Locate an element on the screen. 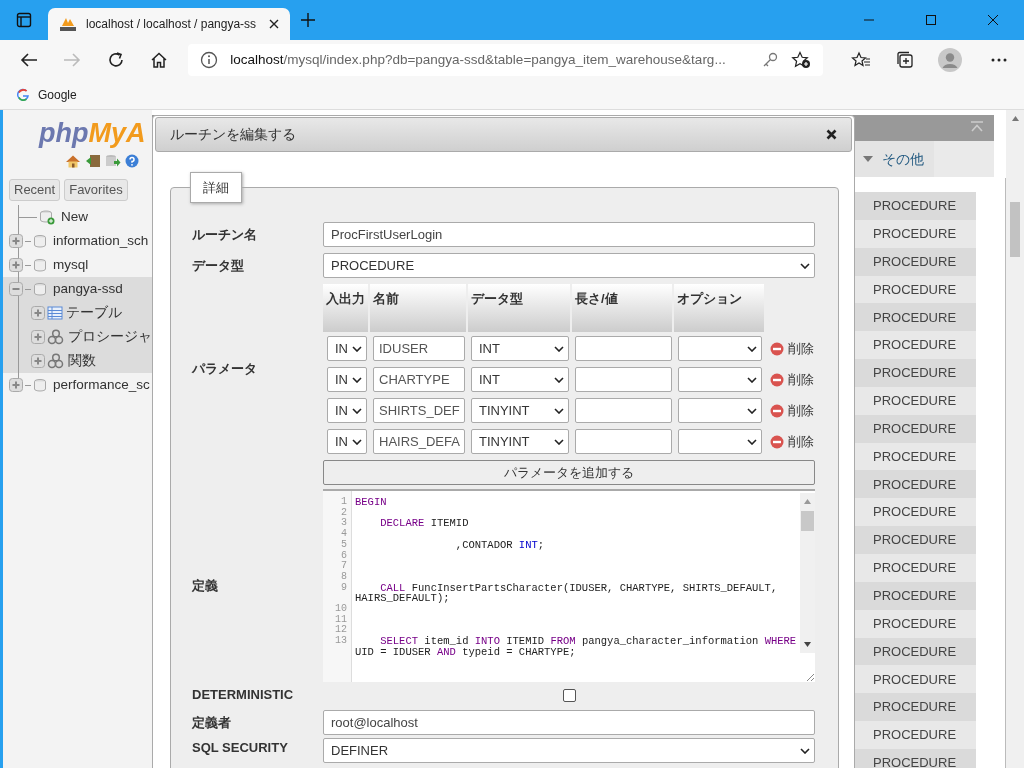 The width and height of the screenshot is (1024, 768). tab-title: localhost / localhost / pangya-ss is located at coordinates (172, 24).